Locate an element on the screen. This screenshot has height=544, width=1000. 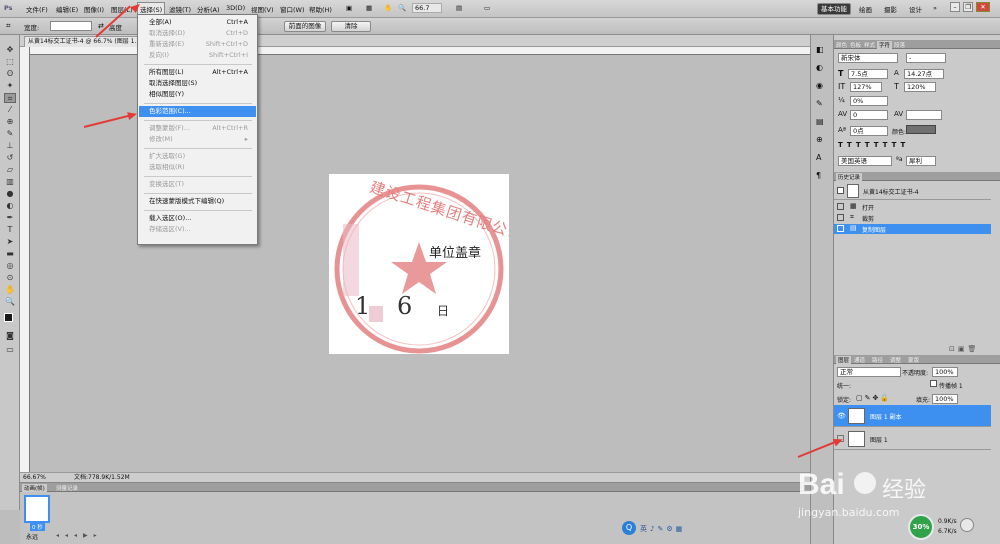
fill-field: 100% is located at coordinates (945, 399).